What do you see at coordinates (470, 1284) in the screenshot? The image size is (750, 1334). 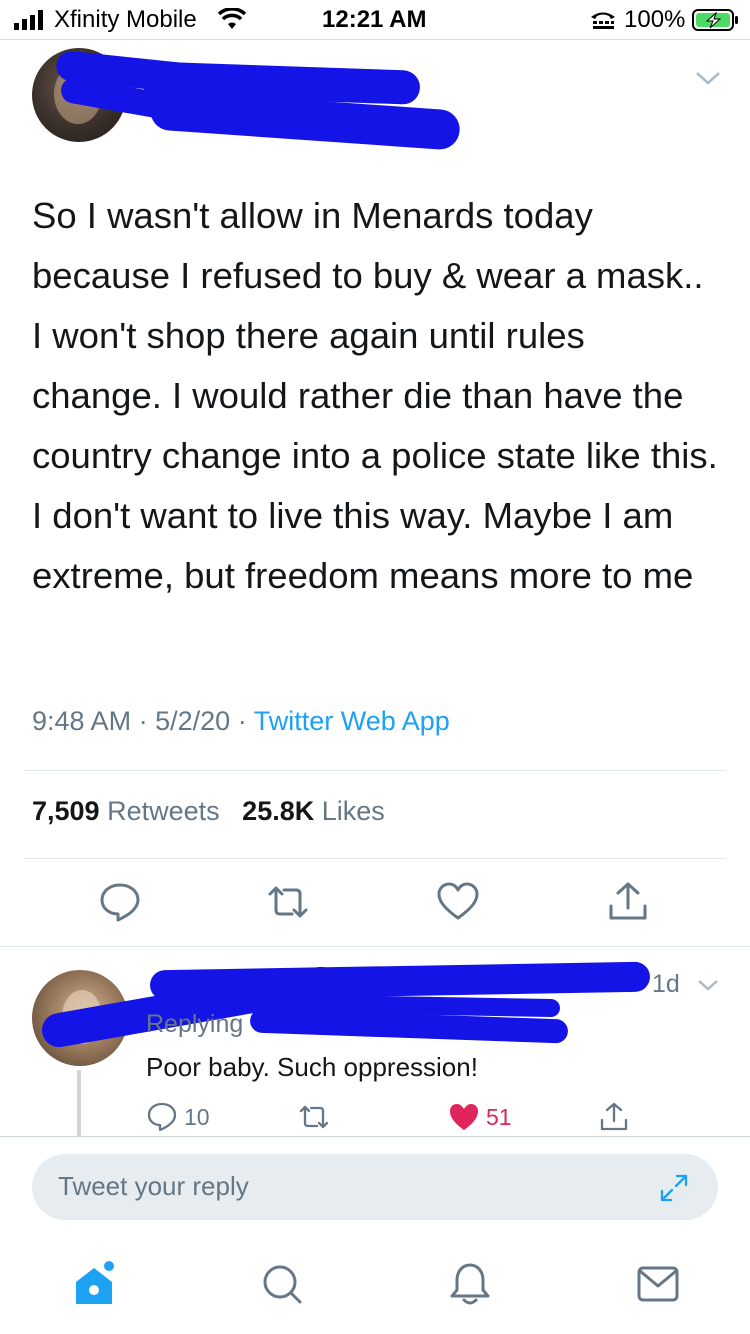 I see `notifications-icon` at bounding box center [470, 1284].